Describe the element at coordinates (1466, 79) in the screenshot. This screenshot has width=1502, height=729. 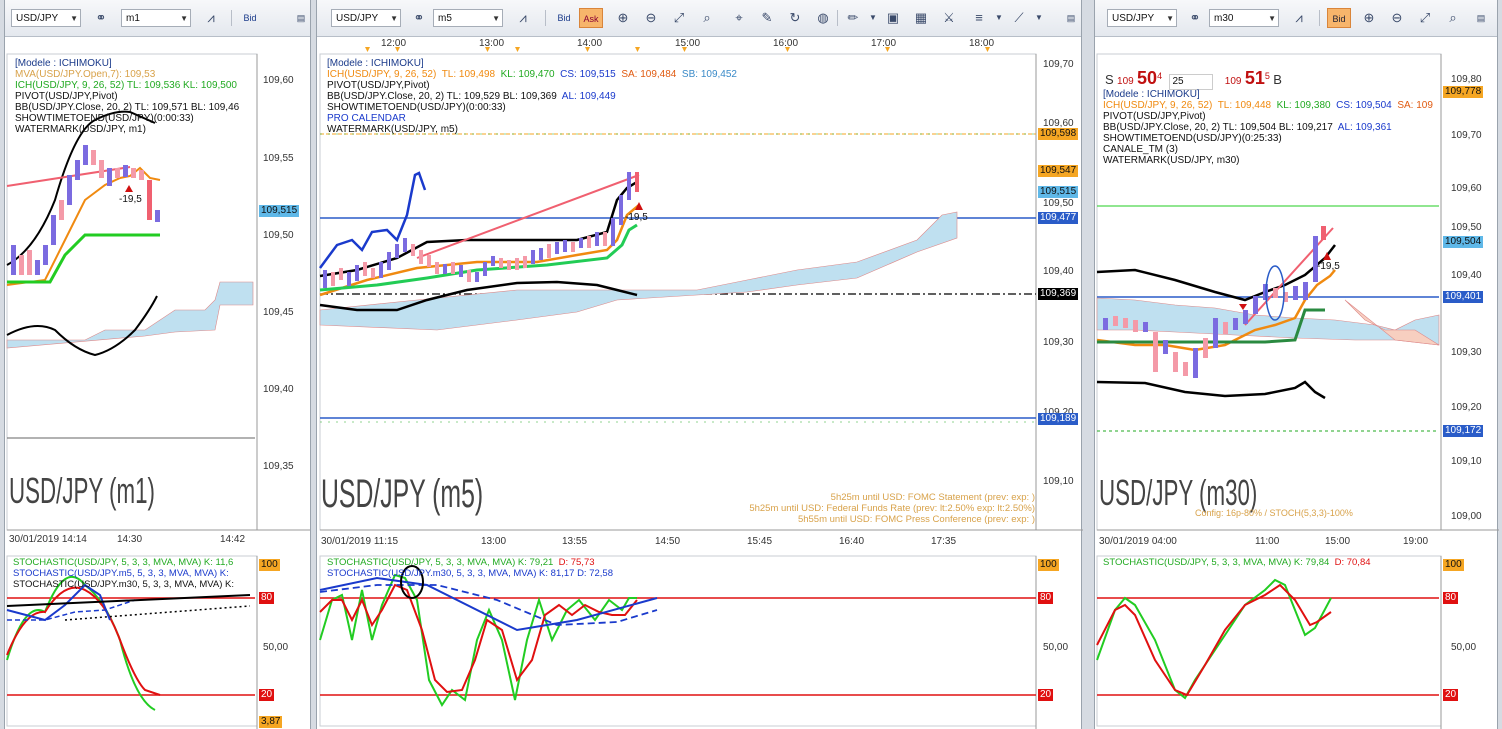
I see `price-tick: 109,80` at that location.